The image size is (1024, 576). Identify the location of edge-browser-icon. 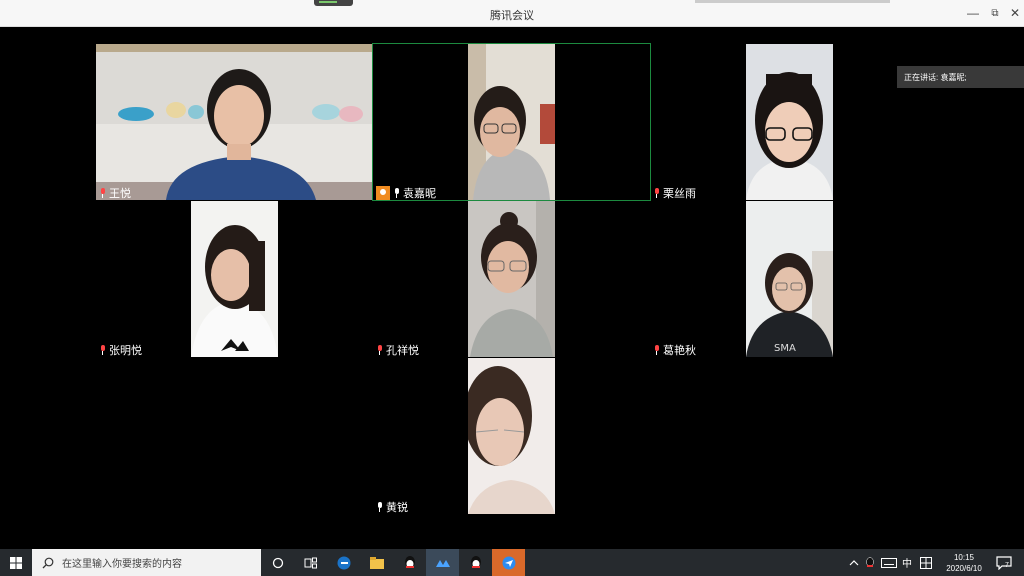
(343, 562).